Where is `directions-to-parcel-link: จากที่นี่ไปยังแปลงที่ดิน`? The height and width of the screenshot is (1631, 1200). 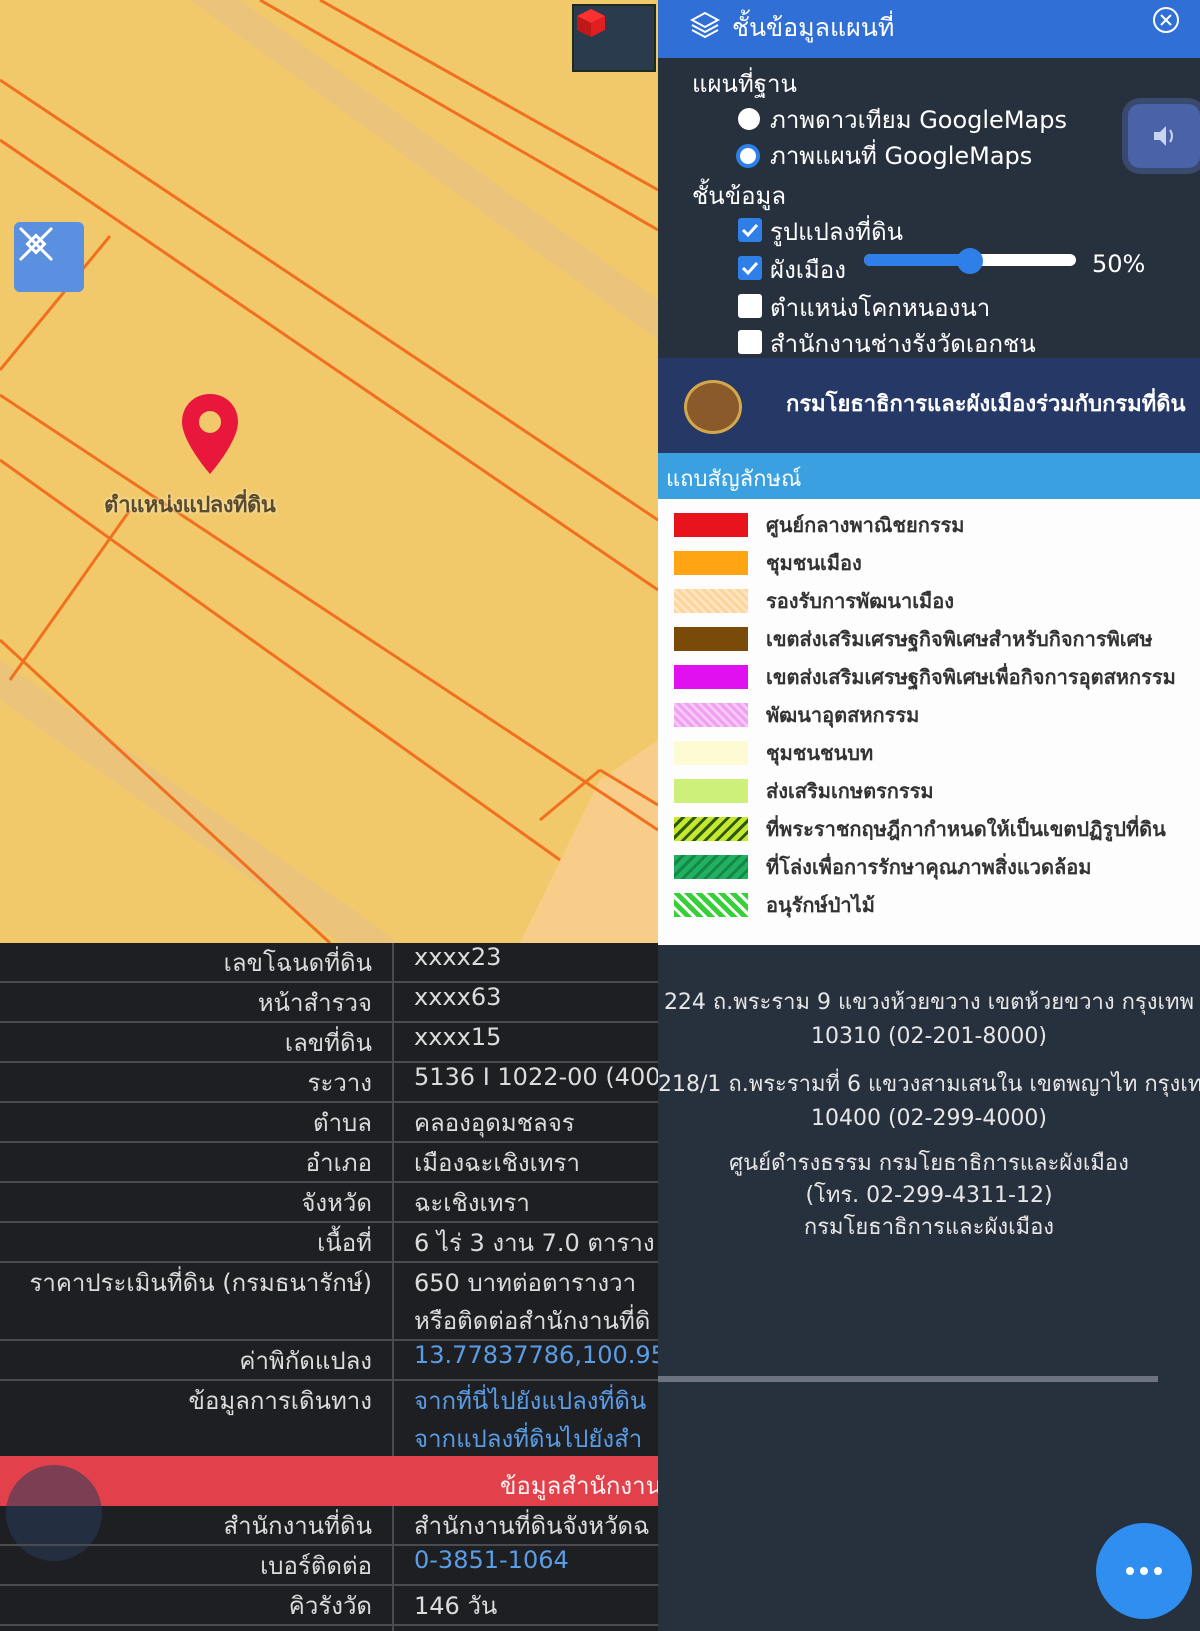
directions-to-parcel-link: จากที่นี่ไปยังแปลงที่ดิน is located at coordinates (530, 1400).